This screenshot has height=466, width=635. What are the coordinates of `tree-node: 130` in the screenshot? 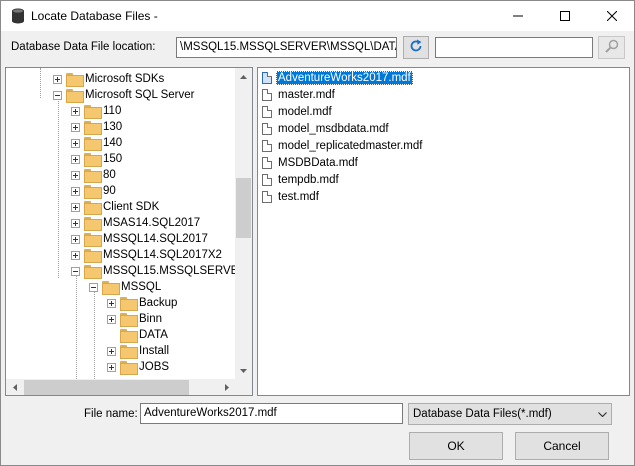 It's located at (96, 127).